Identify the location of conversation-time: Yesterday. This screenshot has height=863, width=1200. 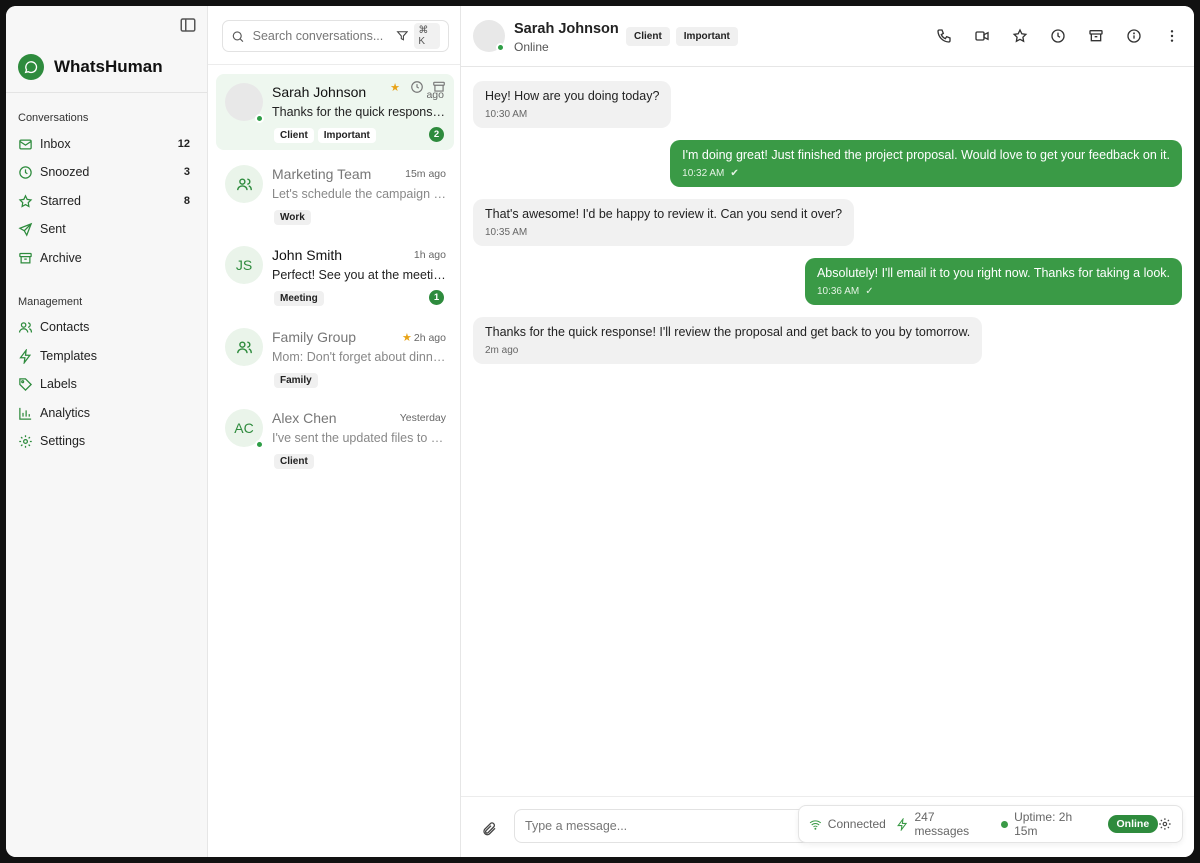
(422, 418).